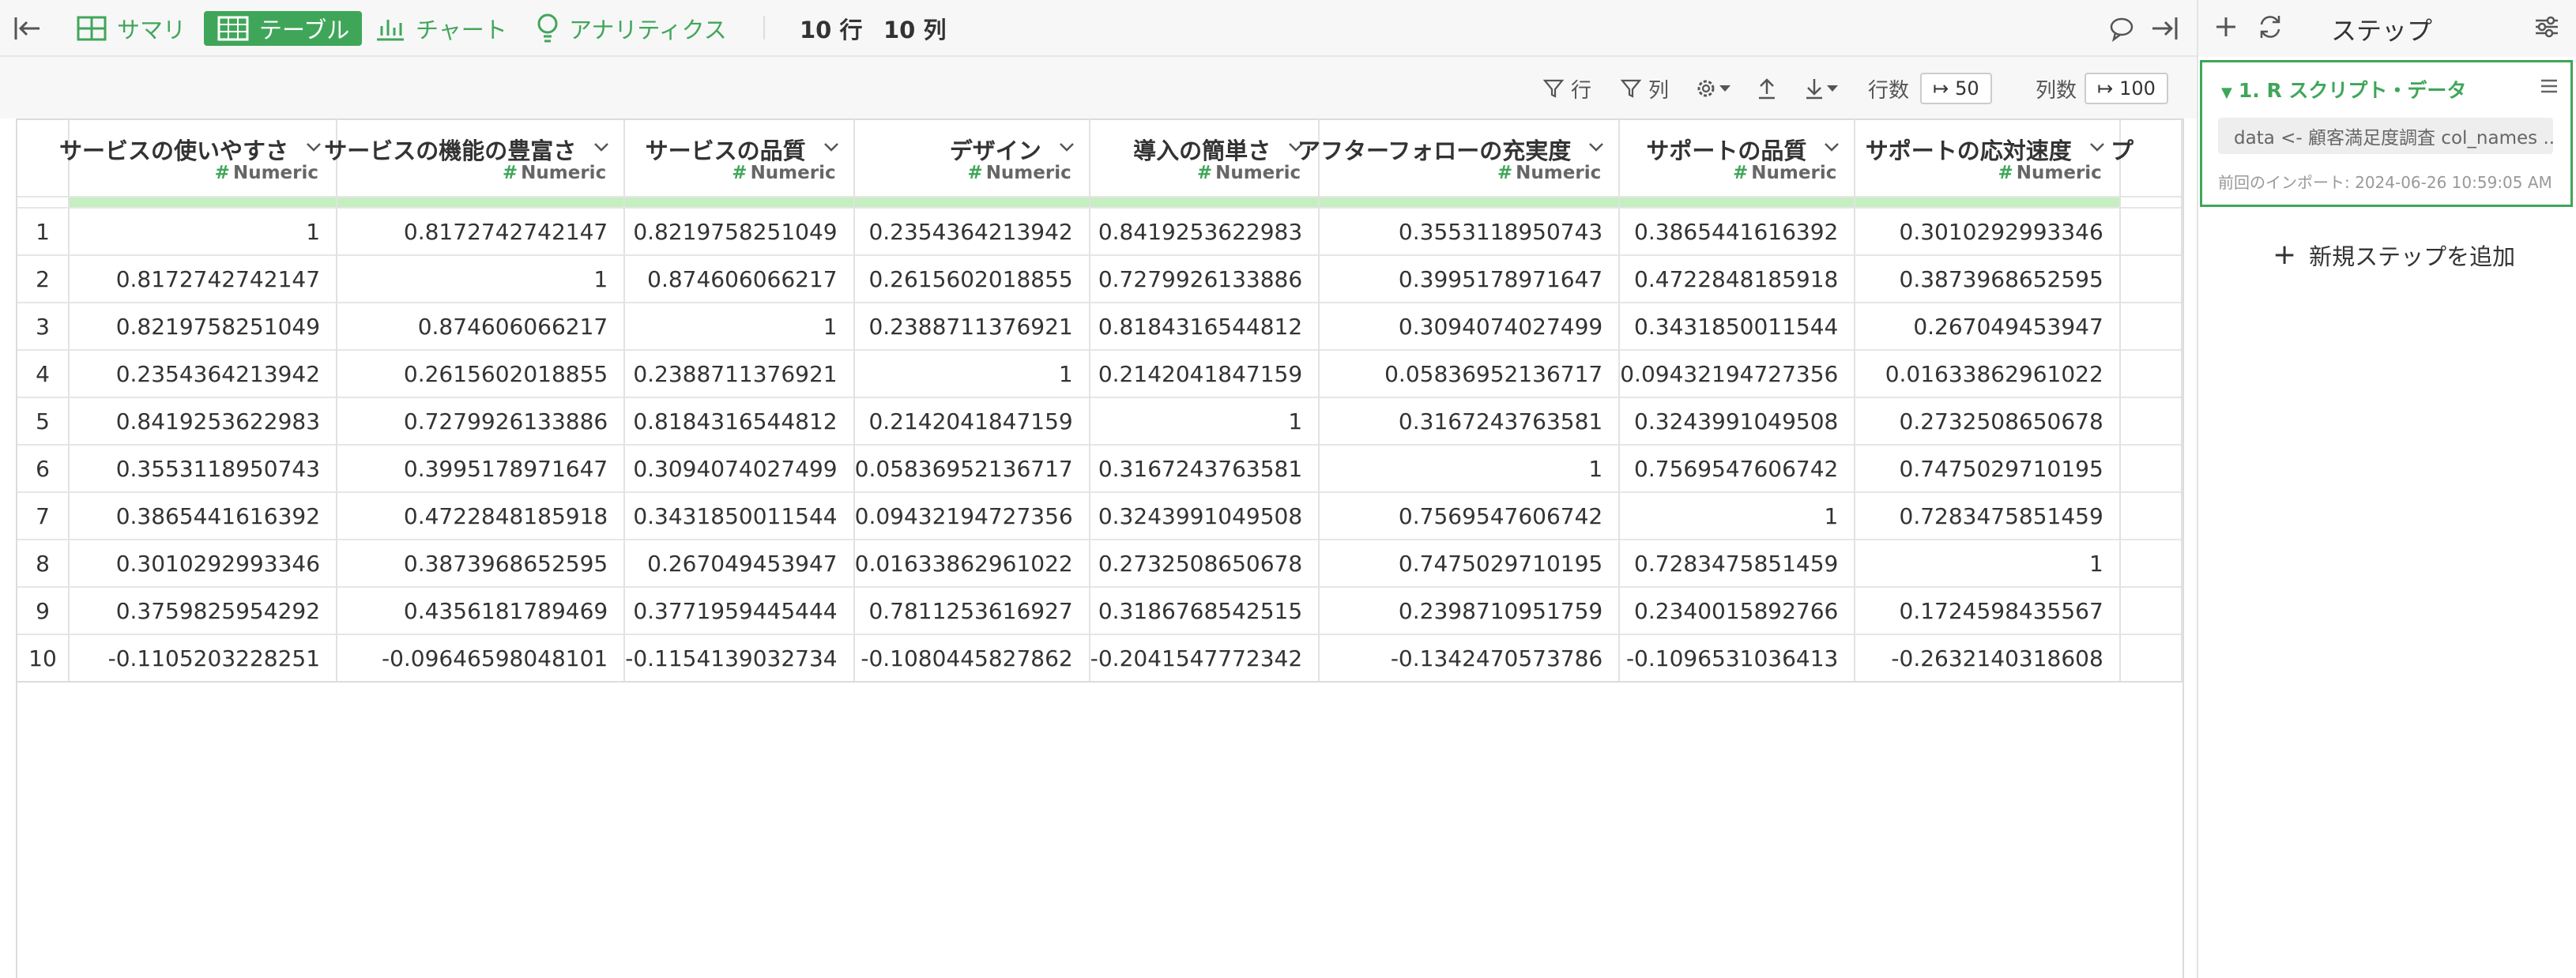 This screenshot has height=978, width=2576. Describe the element at coordinates (2549, 88) in the screenshot. I see `step-menu-button` at that location.